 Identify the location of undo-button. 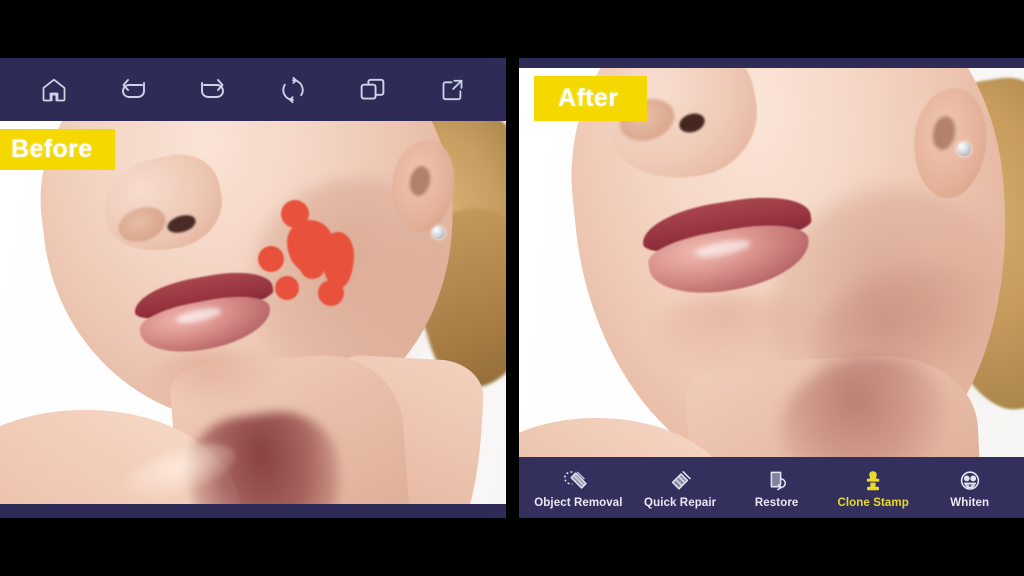
(133, 90).